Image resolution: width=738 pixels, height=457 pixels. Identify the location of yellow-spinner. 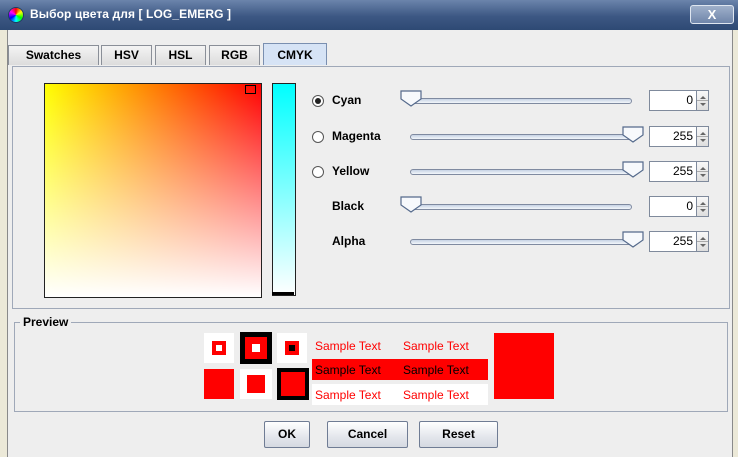
(703, 171).